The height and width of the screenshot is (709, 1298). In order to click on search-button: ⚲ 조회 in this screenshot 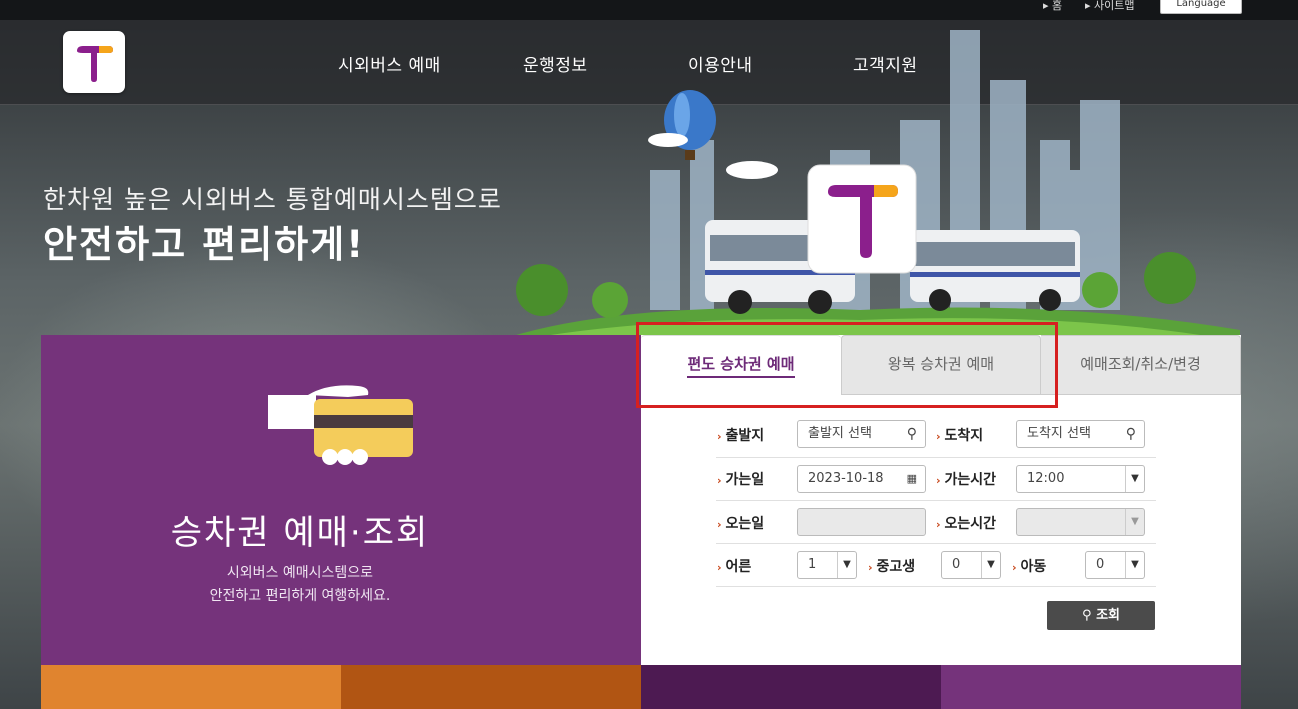, I will do `click(1101, 615)`.